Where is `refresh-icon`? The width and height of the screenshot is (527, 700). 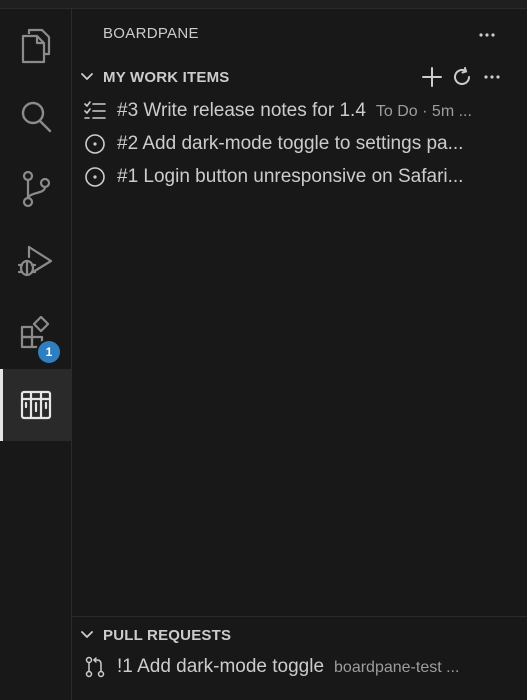 refresh-icon is located at coordinates (462, 77).